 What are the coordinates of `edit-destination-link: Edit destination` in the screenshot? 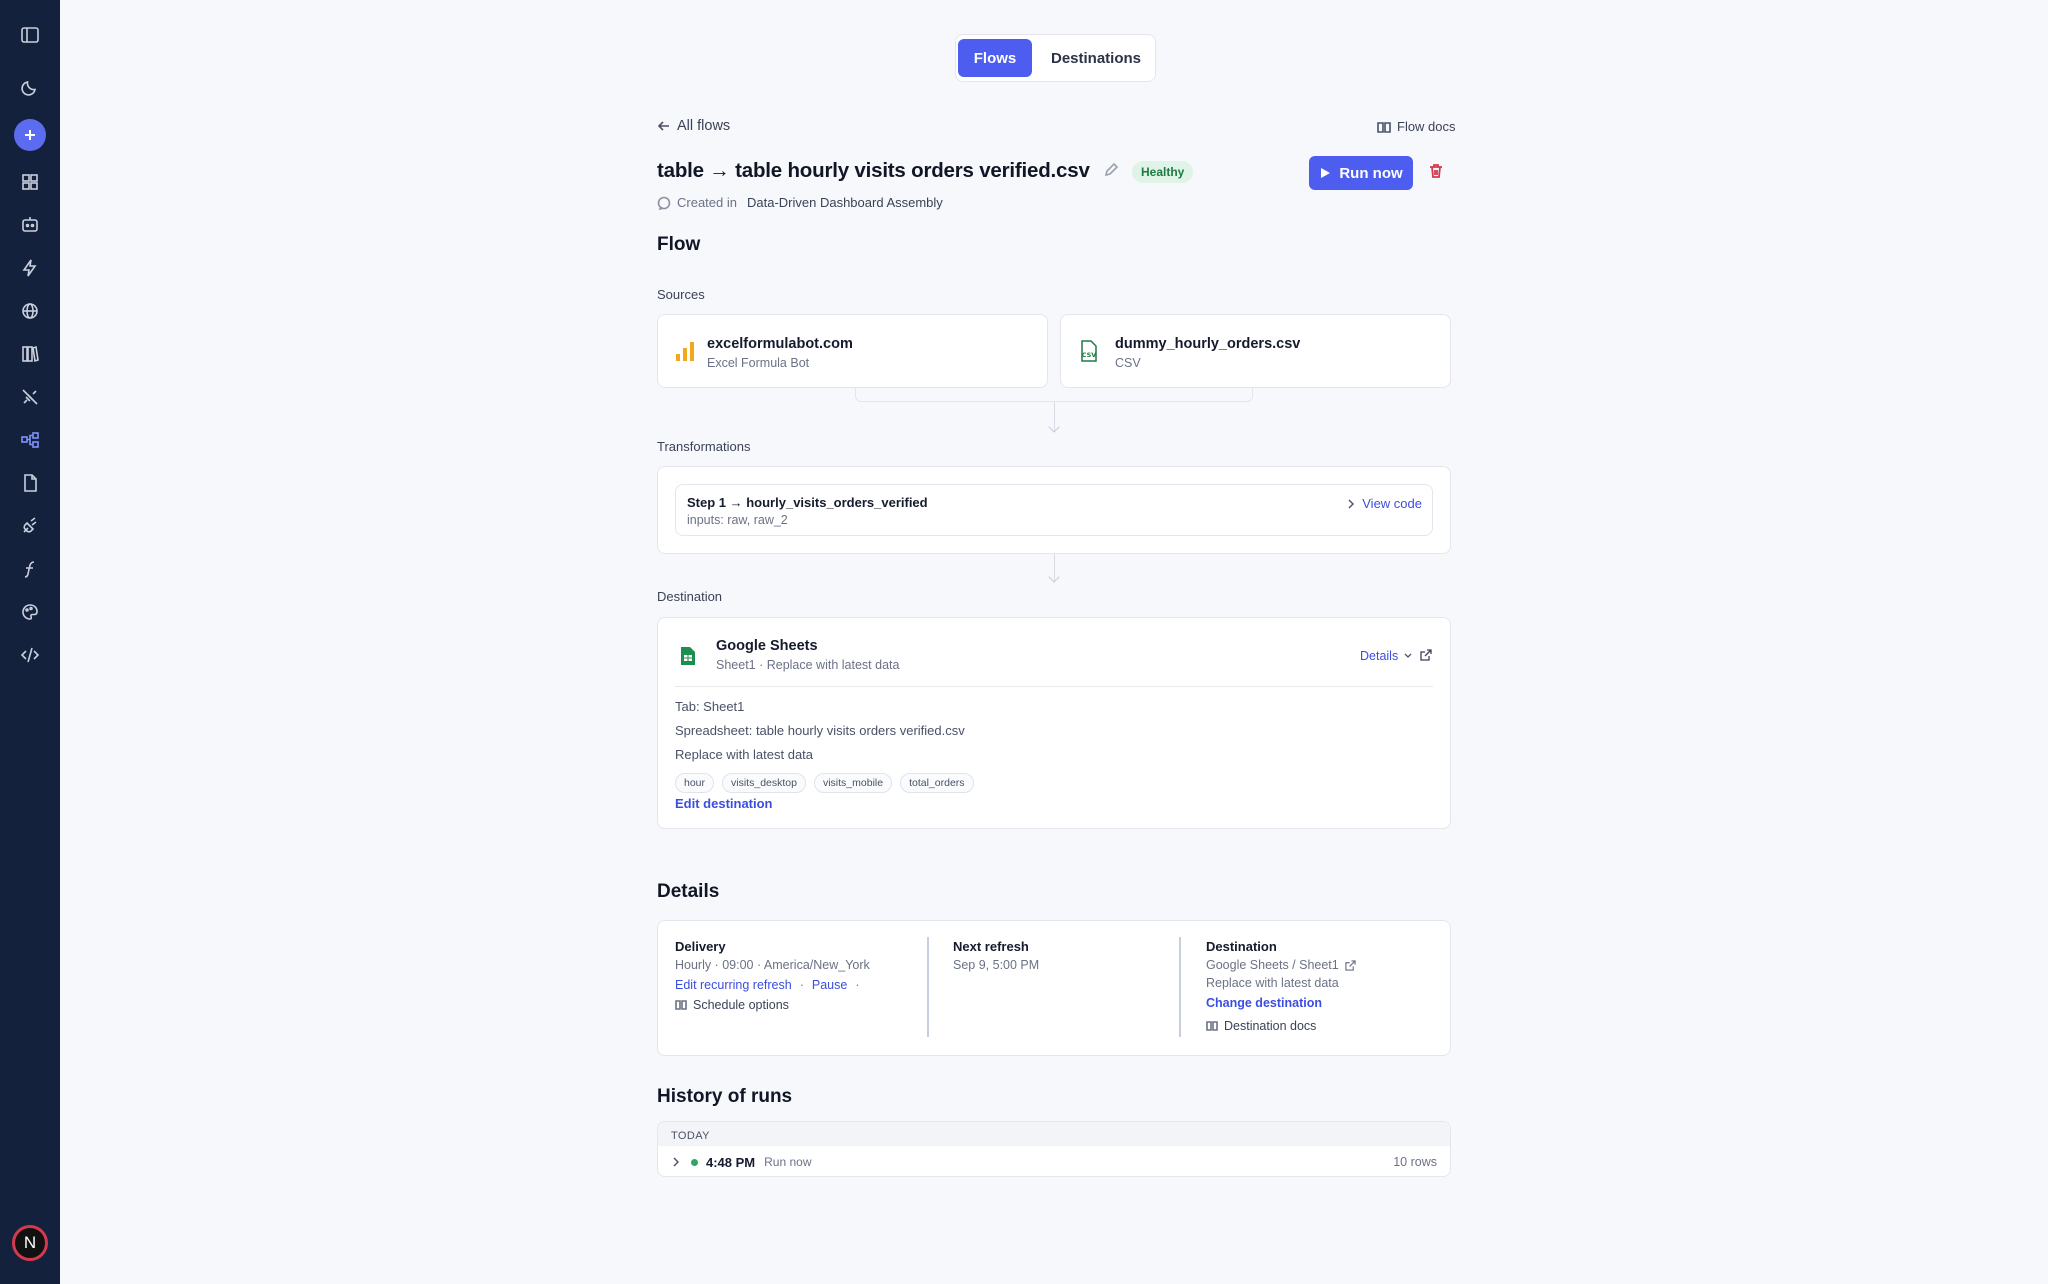 It's located at (724, 803).